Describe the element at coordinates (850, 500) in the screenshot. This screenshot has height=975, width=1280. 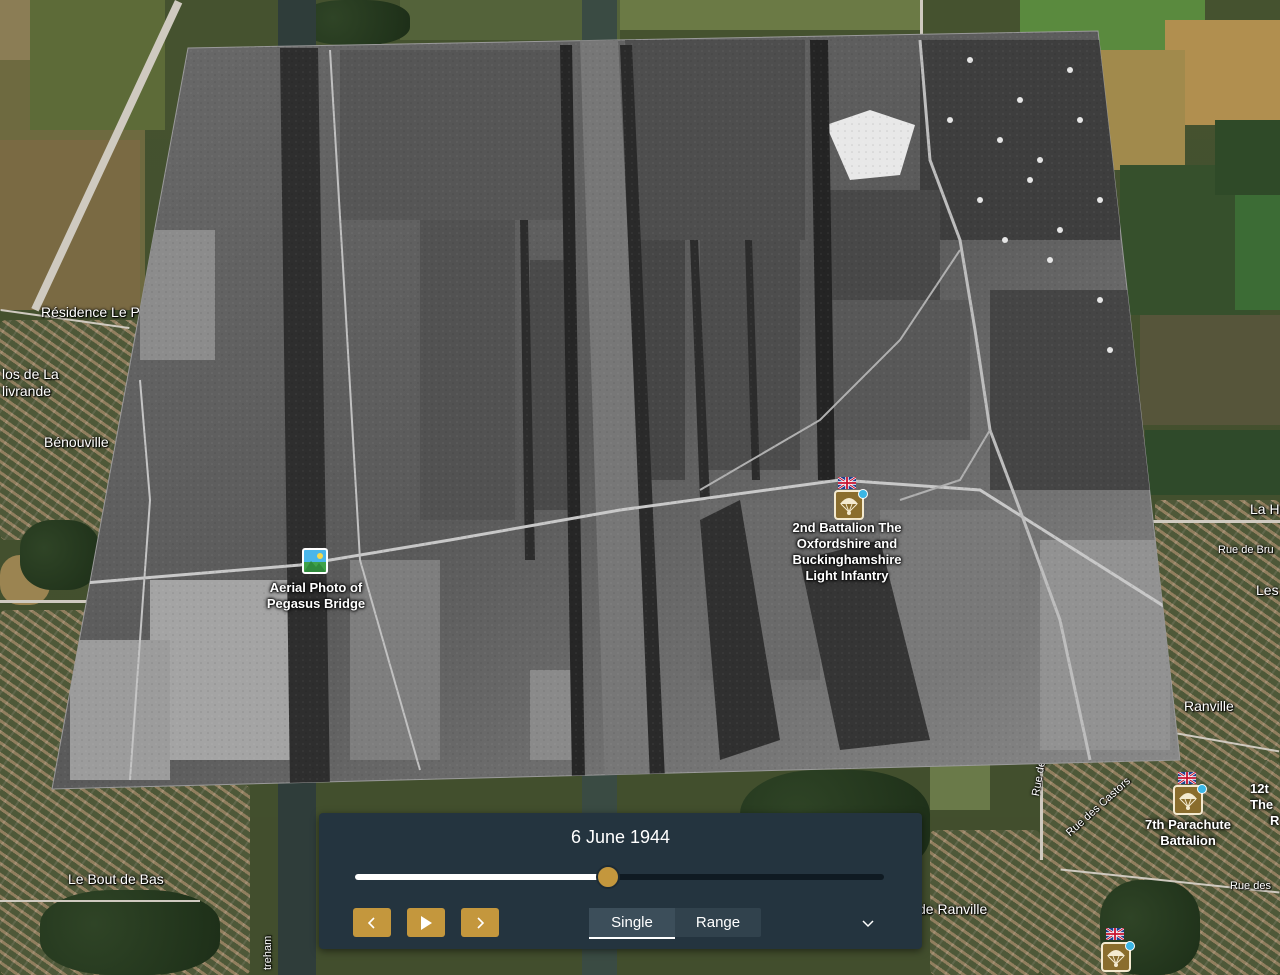
I see `battalion-2nd-marker` at that location.